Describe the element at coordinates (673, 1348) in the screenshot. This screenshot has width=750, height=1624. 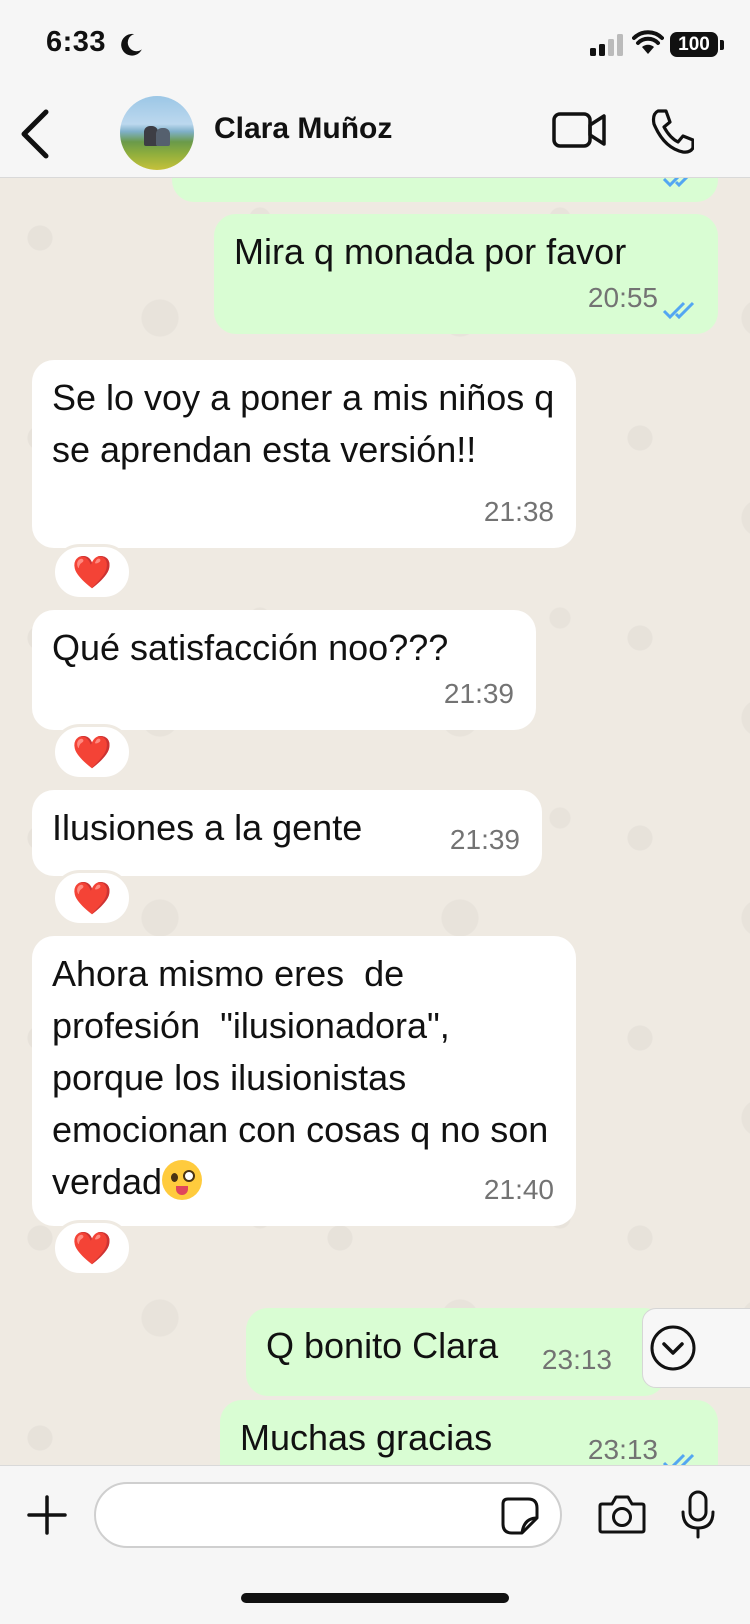
I see `chevron-down-icon` at that location.